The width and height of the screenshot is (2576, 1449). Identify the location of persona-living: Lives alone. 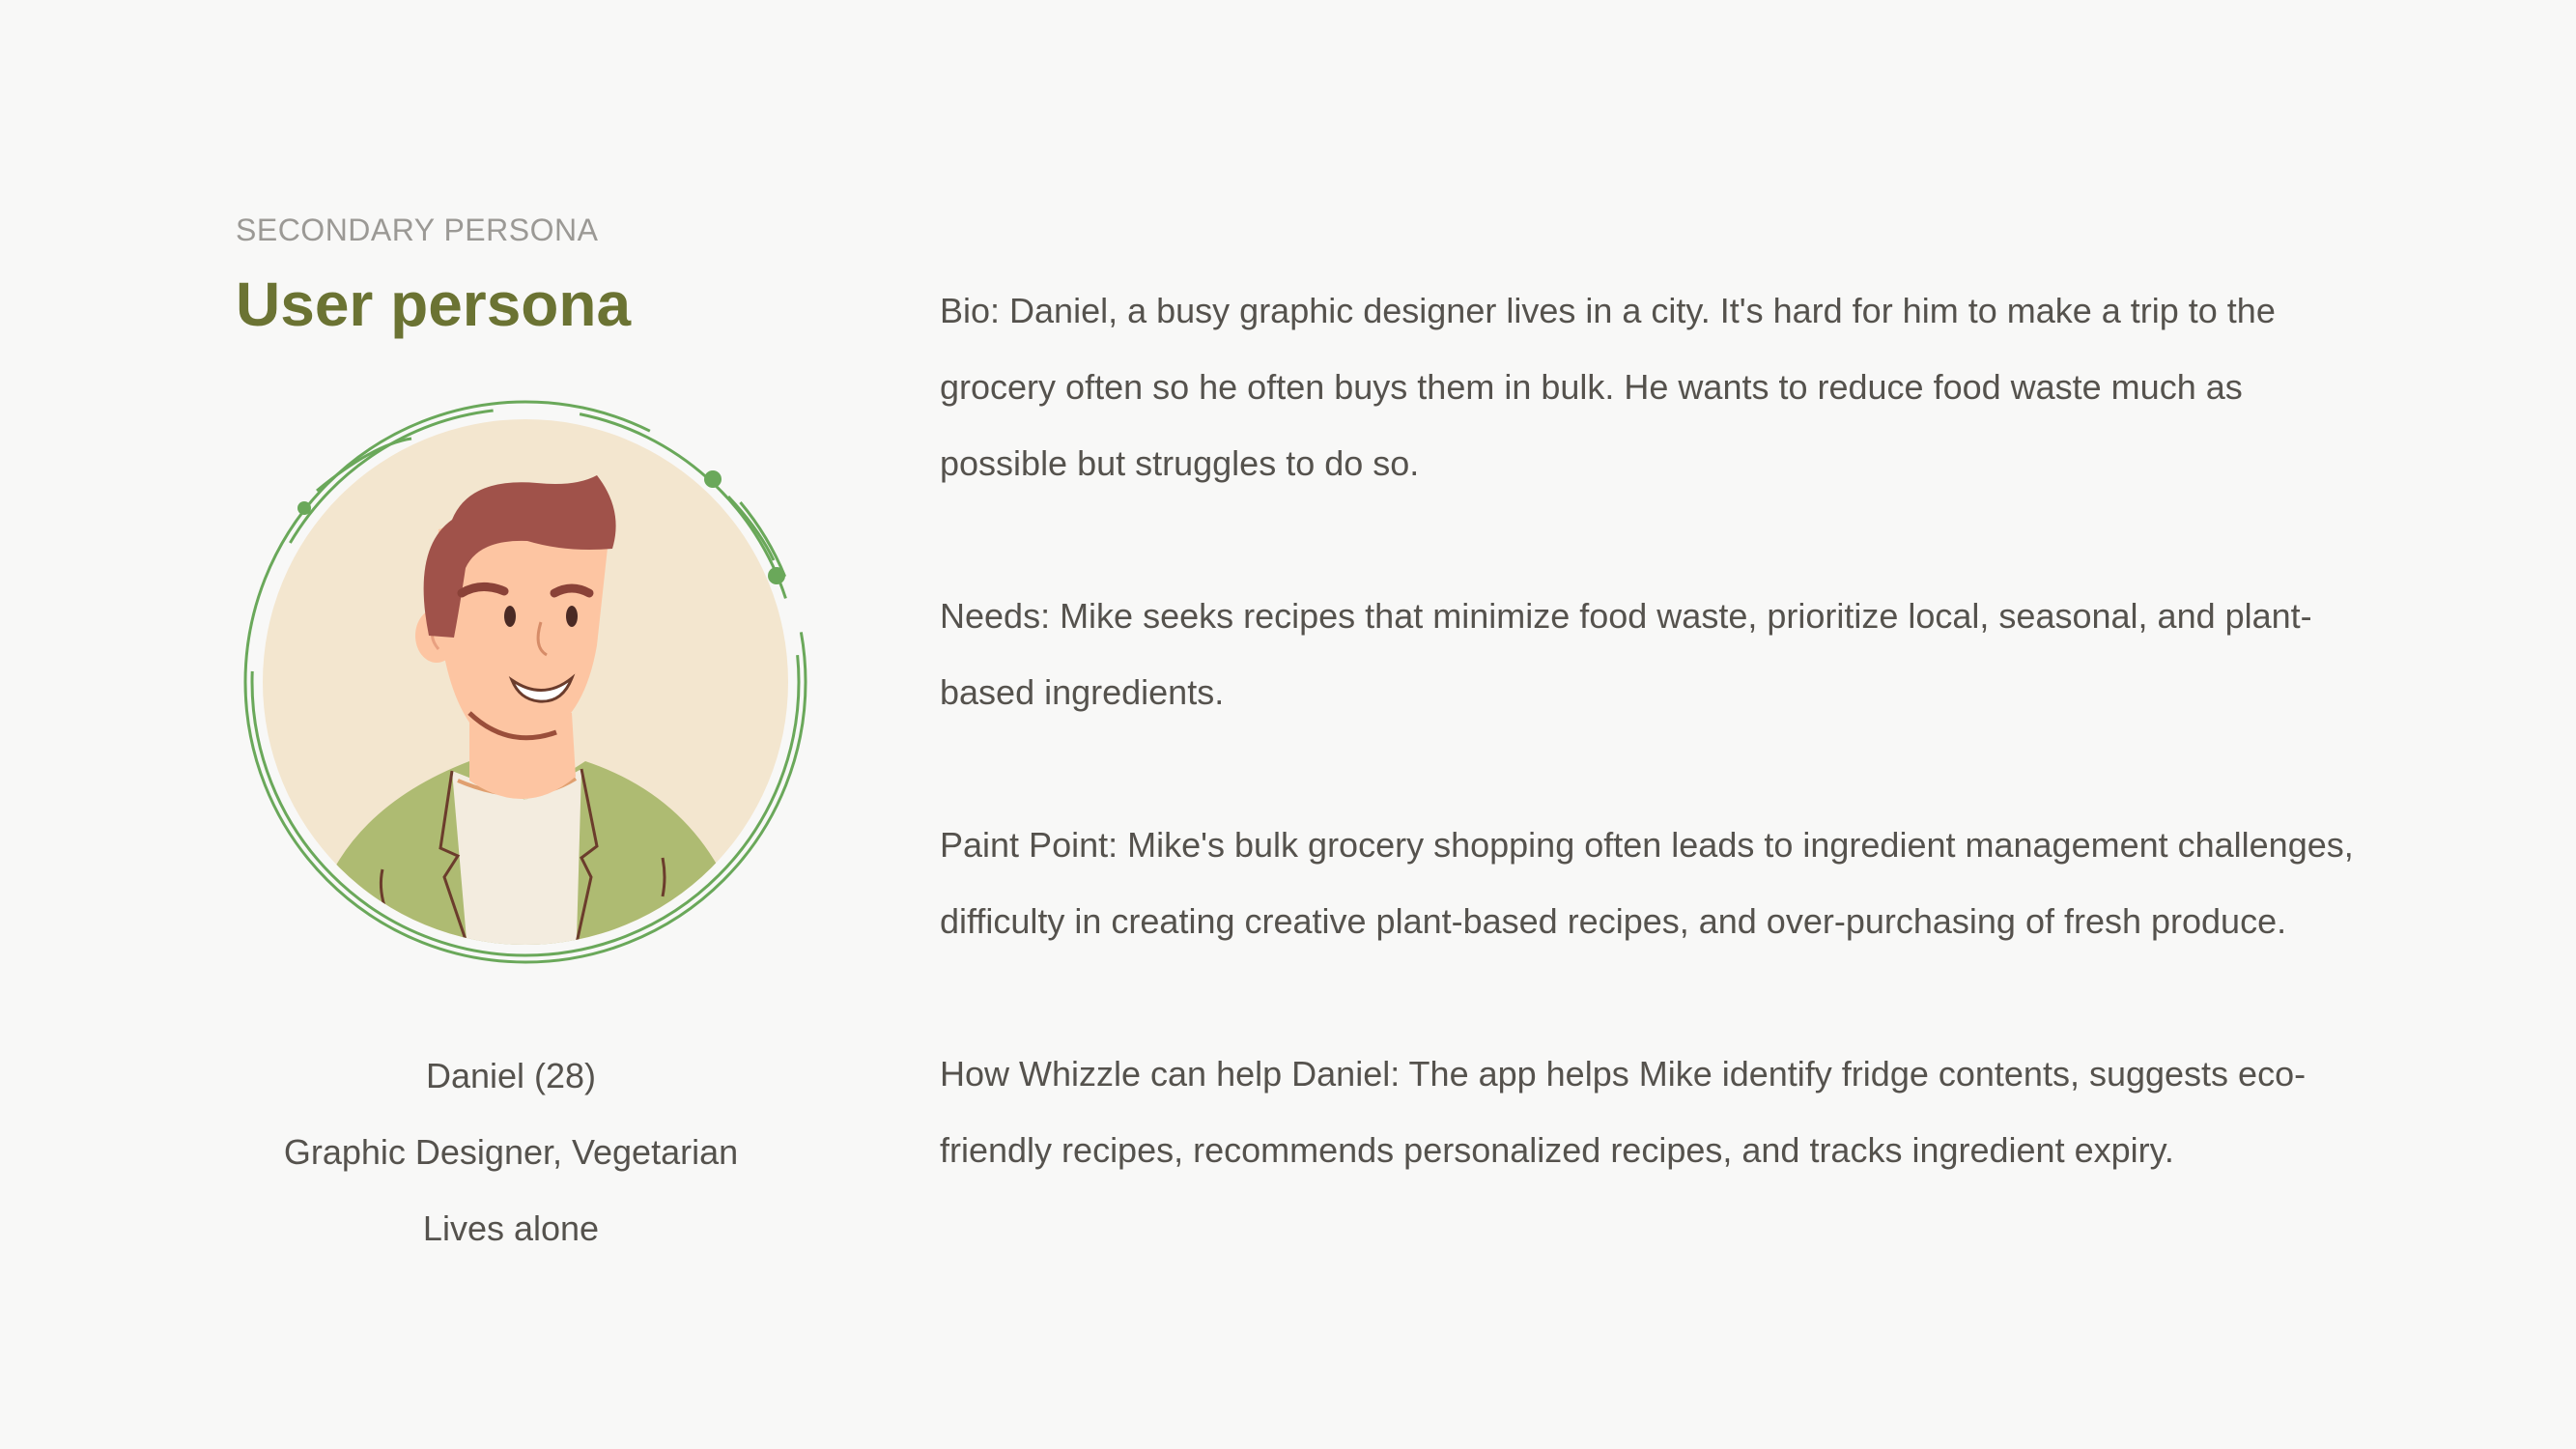
(511, 1228).